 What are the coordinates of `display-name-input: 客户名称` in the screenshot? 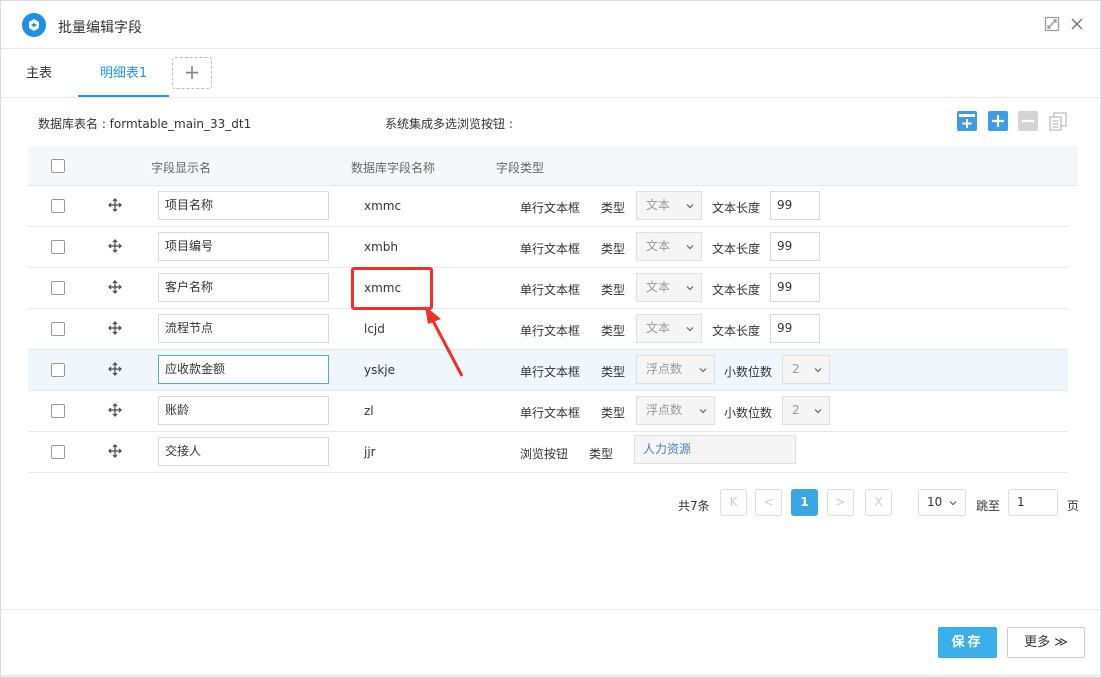 It's located at (243, 287).